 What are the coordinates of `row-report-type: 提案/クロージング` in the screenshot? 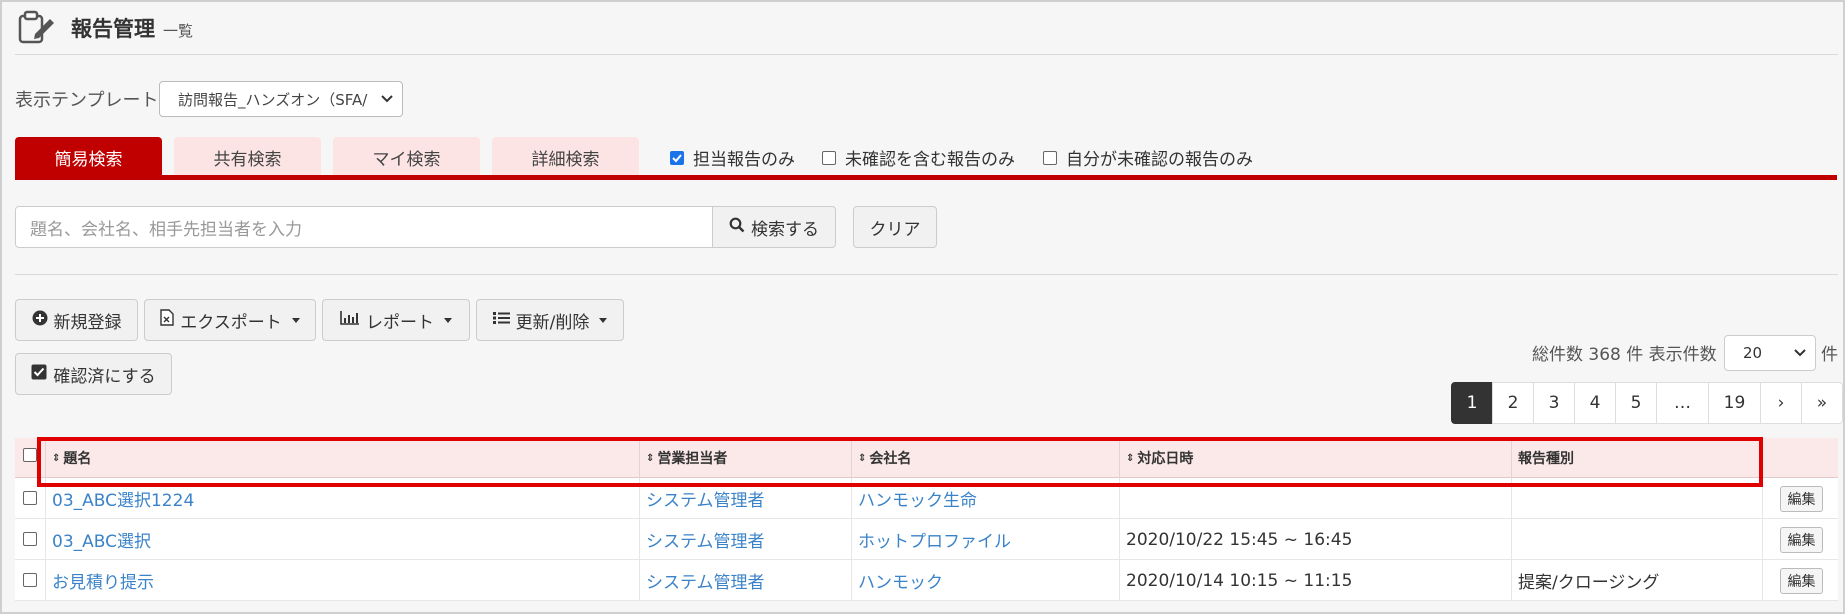 It's located at (1636, 580).